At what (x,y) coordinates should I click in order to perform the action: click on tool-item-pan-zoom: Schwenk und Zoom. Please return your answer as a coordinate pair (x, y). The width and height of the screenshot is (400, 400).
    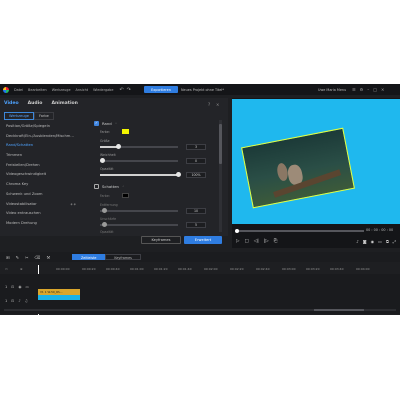
    Looking at the image, I should click on (41, 195).